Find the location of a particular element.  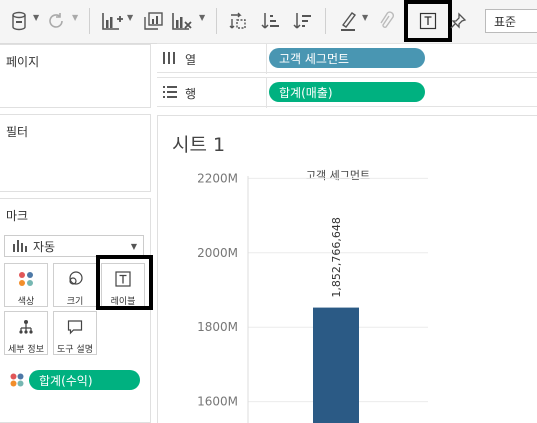

y-tick-label: 2000M is located at coordinates (217, 253).